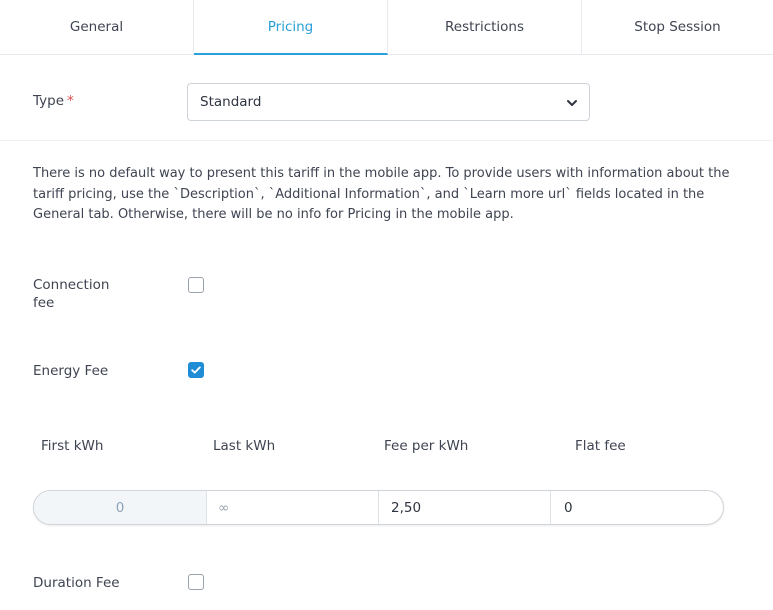  Describe the element at coordinates (465, 507) in the screenshot. I see `fee-per-kwh-input: 2,50` at that location.